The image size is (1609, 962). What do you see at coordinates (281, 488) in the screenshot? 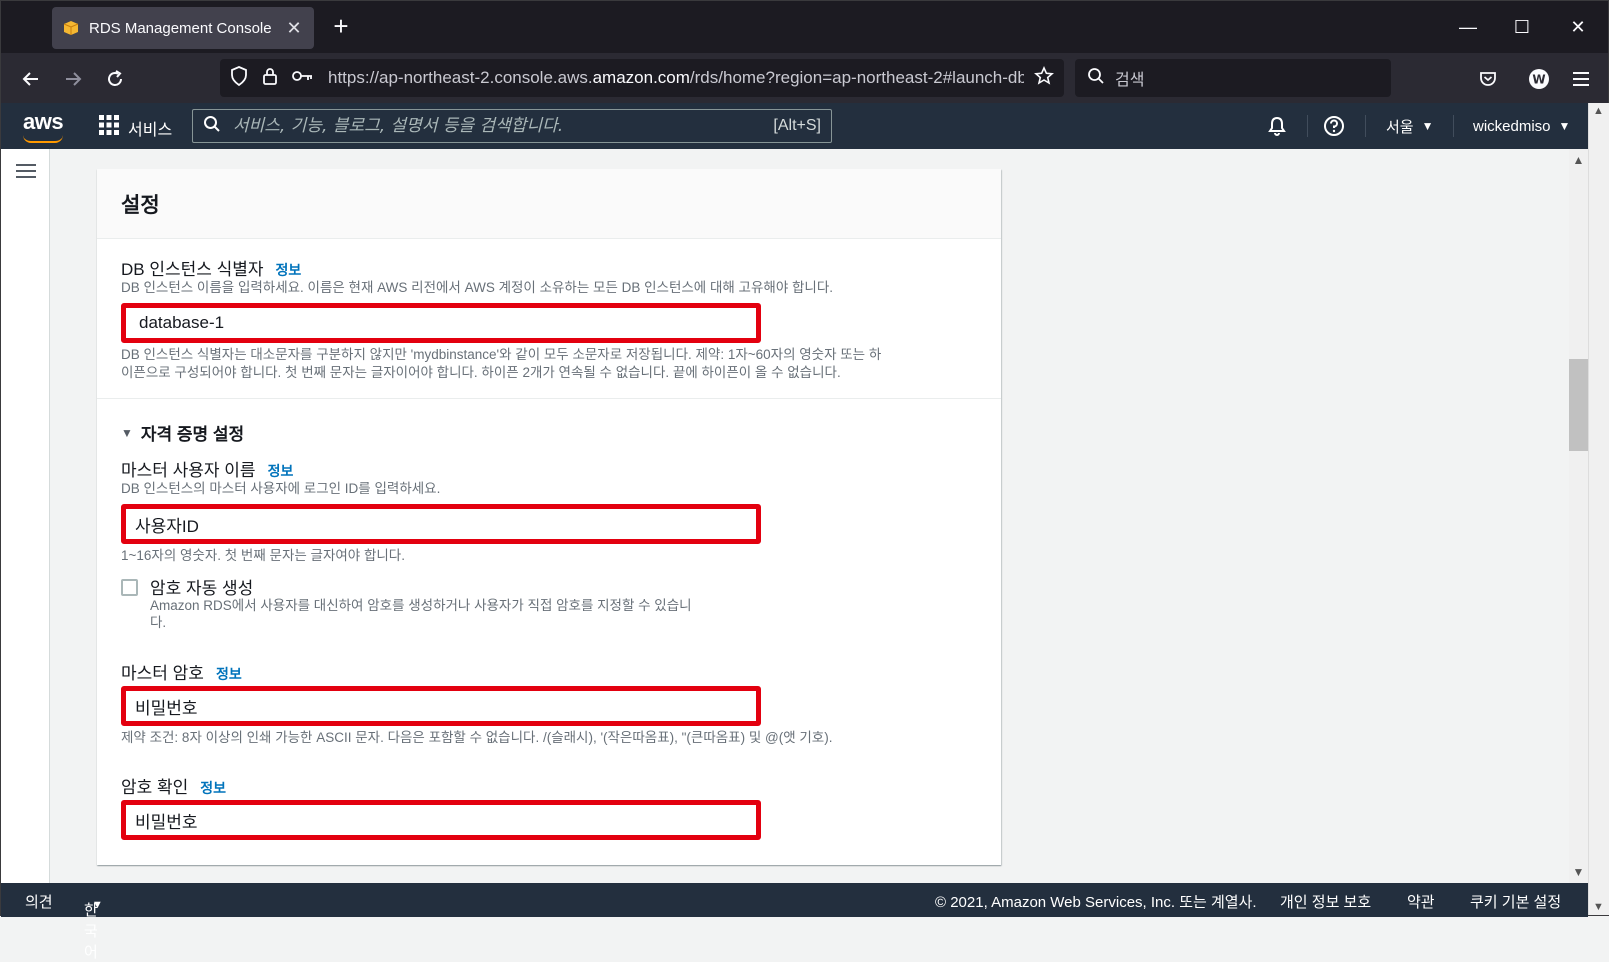
I see `master-username-description: DB 인스턴스의 마스터 사용자에 로그인 ID를 입력하세요.` at bounding box center [281, 488].